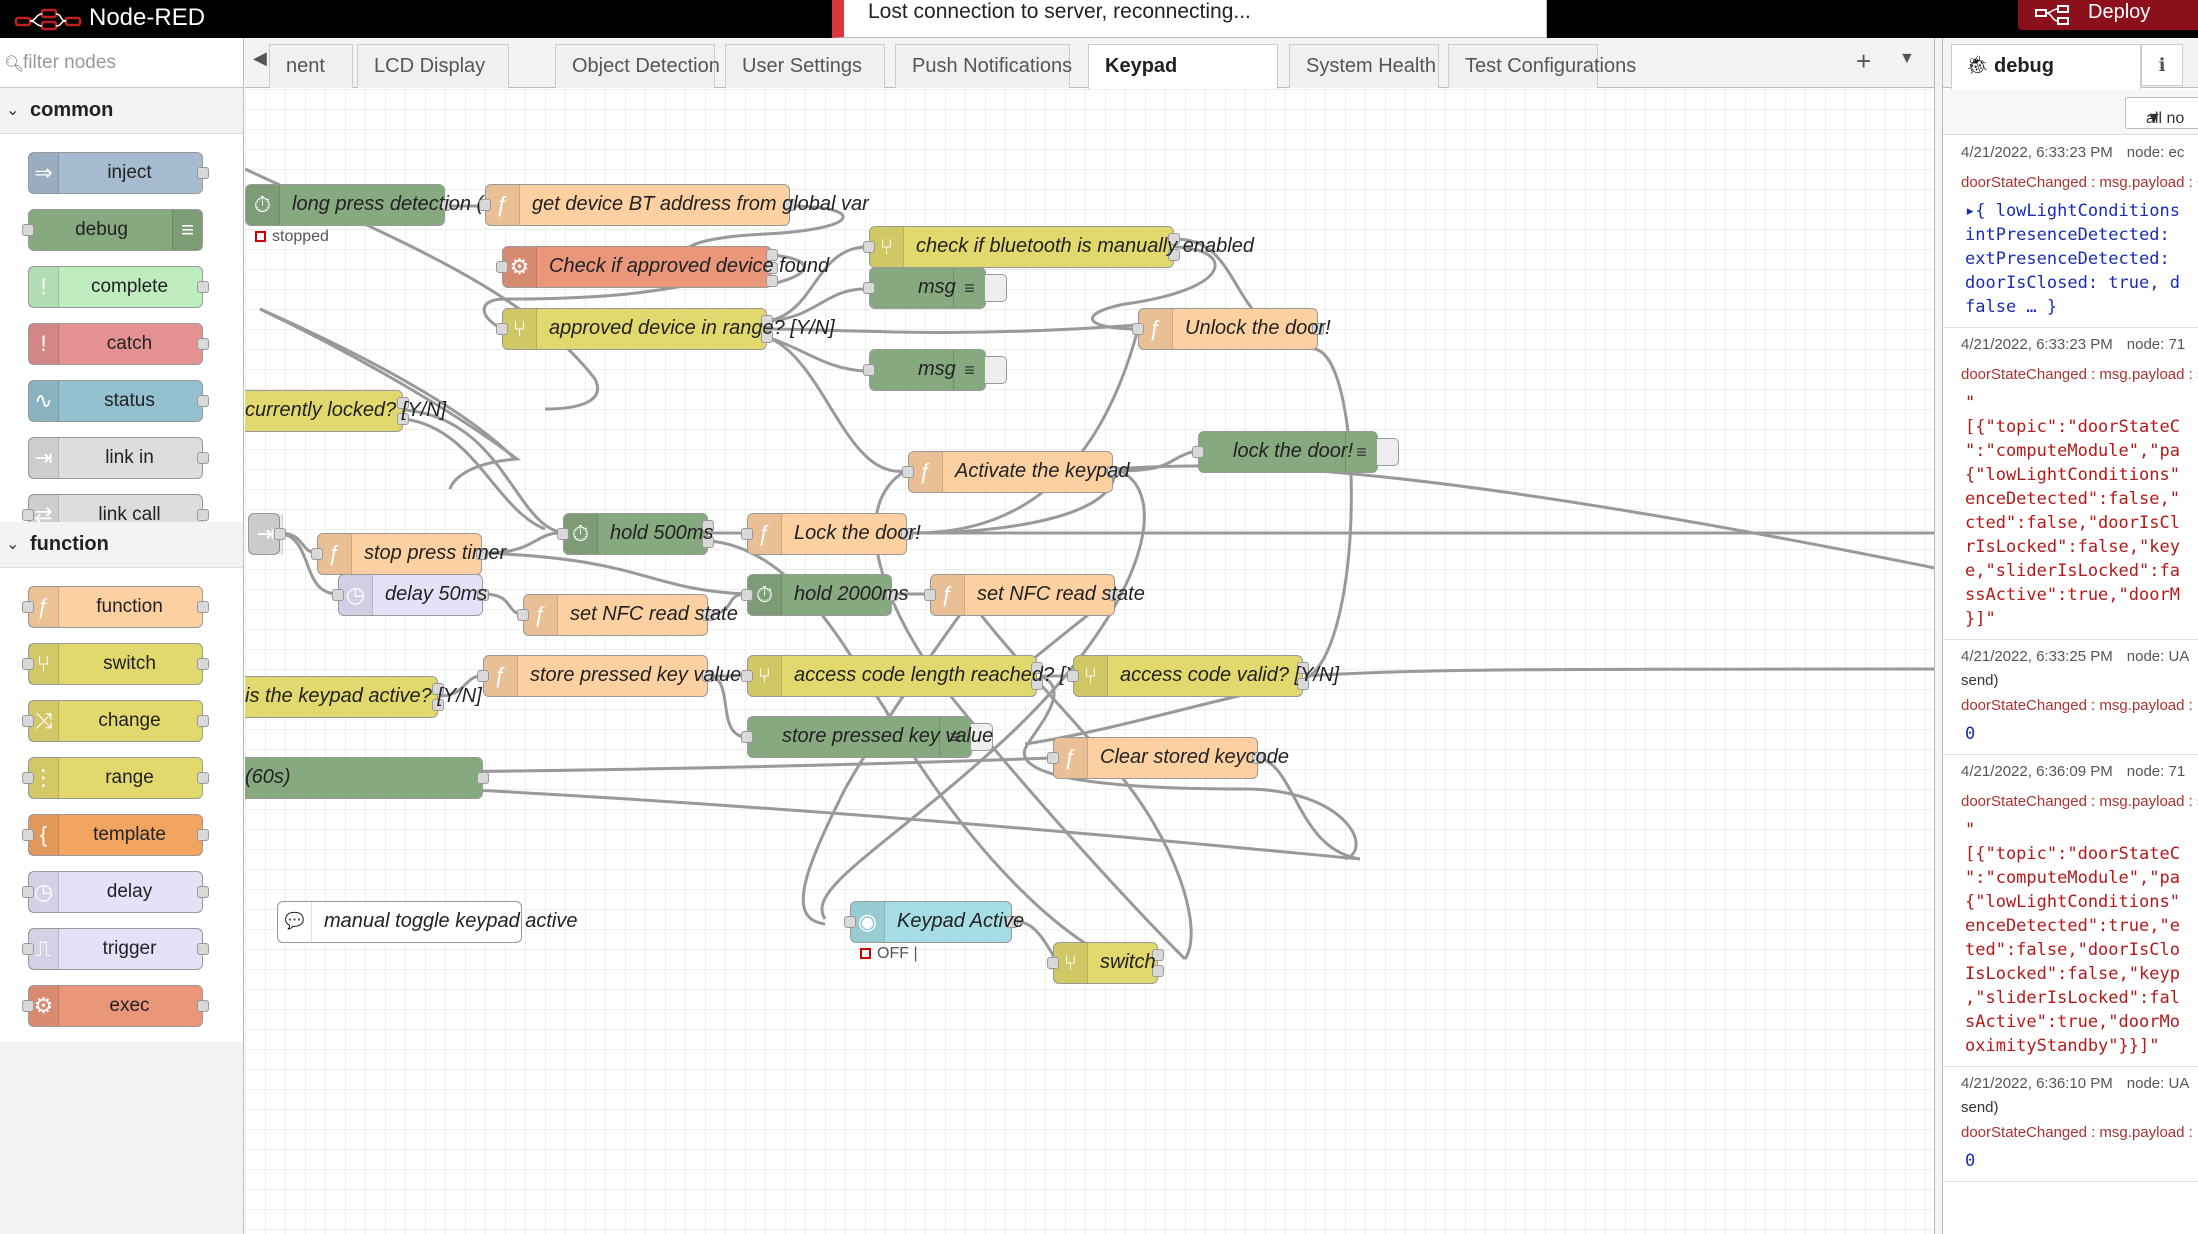  What do you see at coordinates (363, 697) in the screenshot?
I see `flow-node-is-the-keypad-active-y-n: ⑂is the keypad active? [Y/N]` at bounding box center [363, 697].